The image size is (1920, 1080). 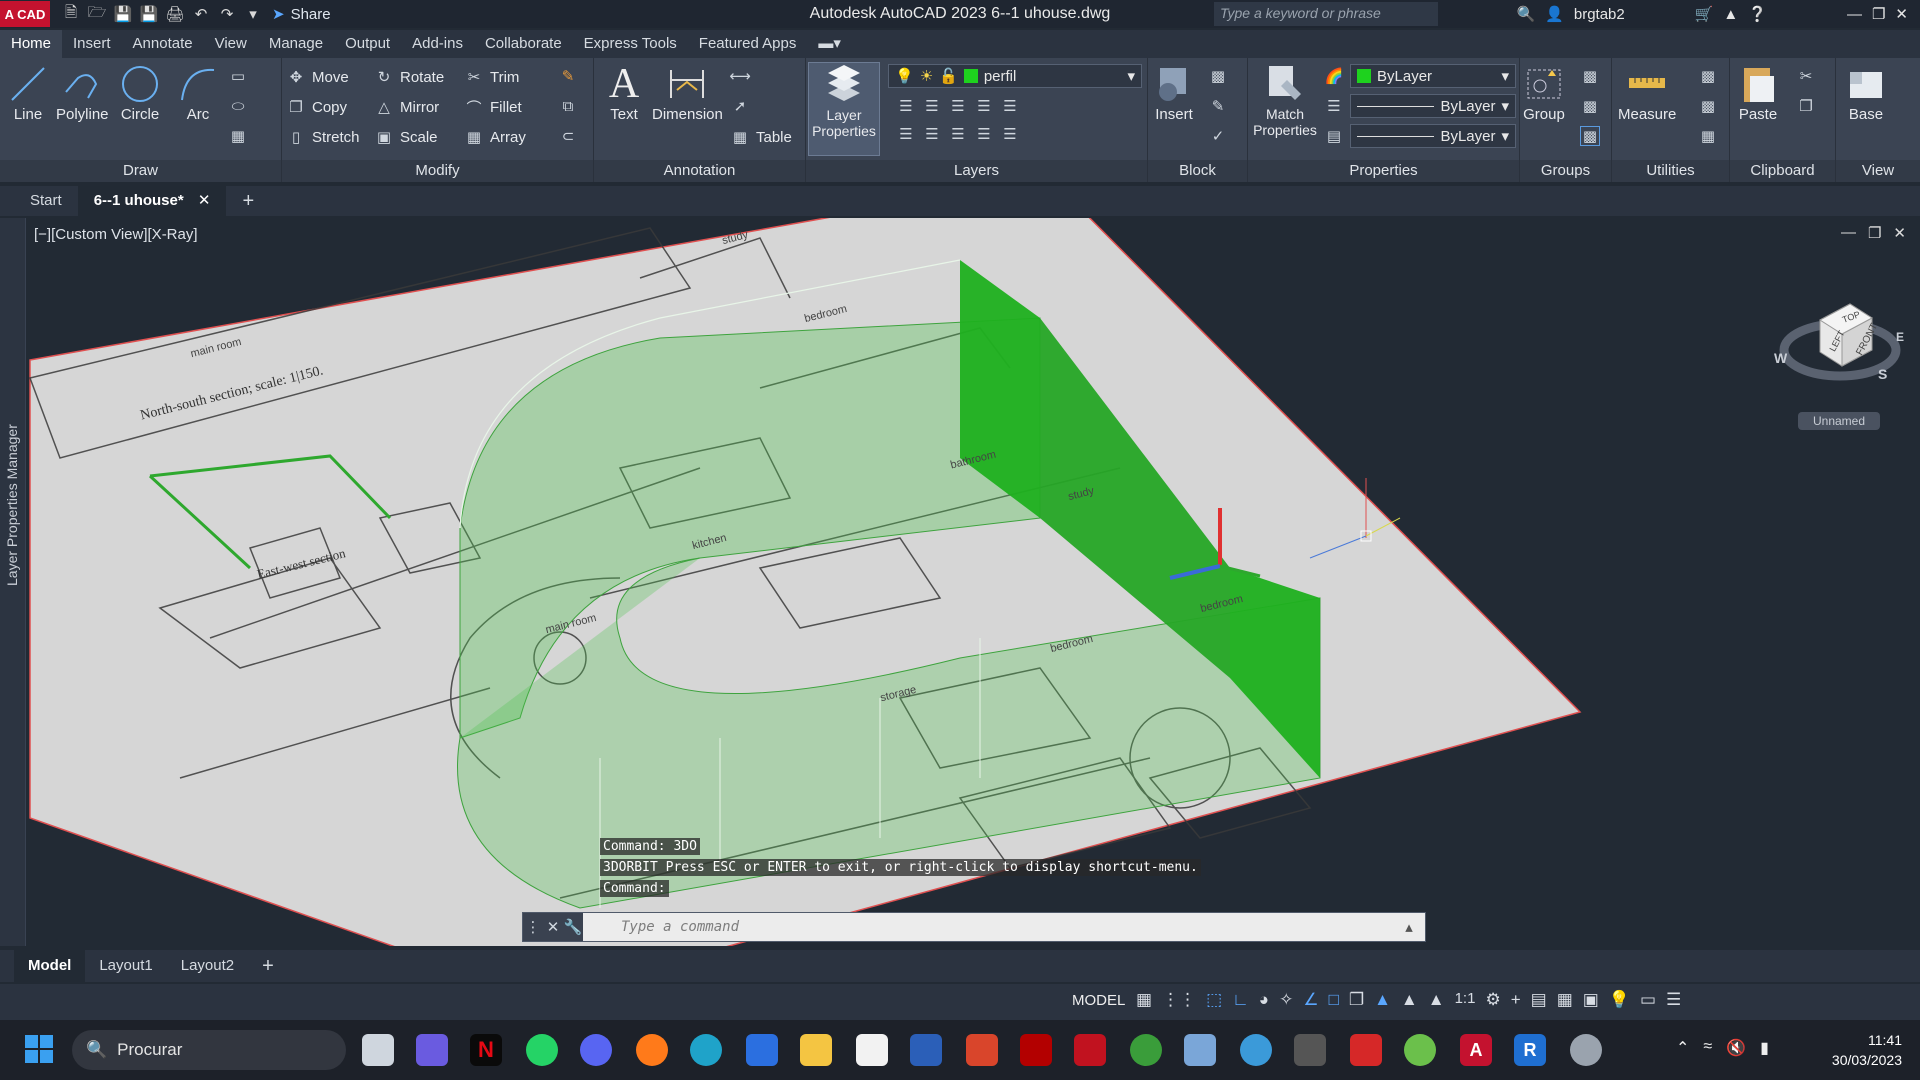 What do you see at coordinates (1356, 1000) in the screenshot?
I see `selection-cycling-icon: ❐` at bounding box center [1356, 1000].